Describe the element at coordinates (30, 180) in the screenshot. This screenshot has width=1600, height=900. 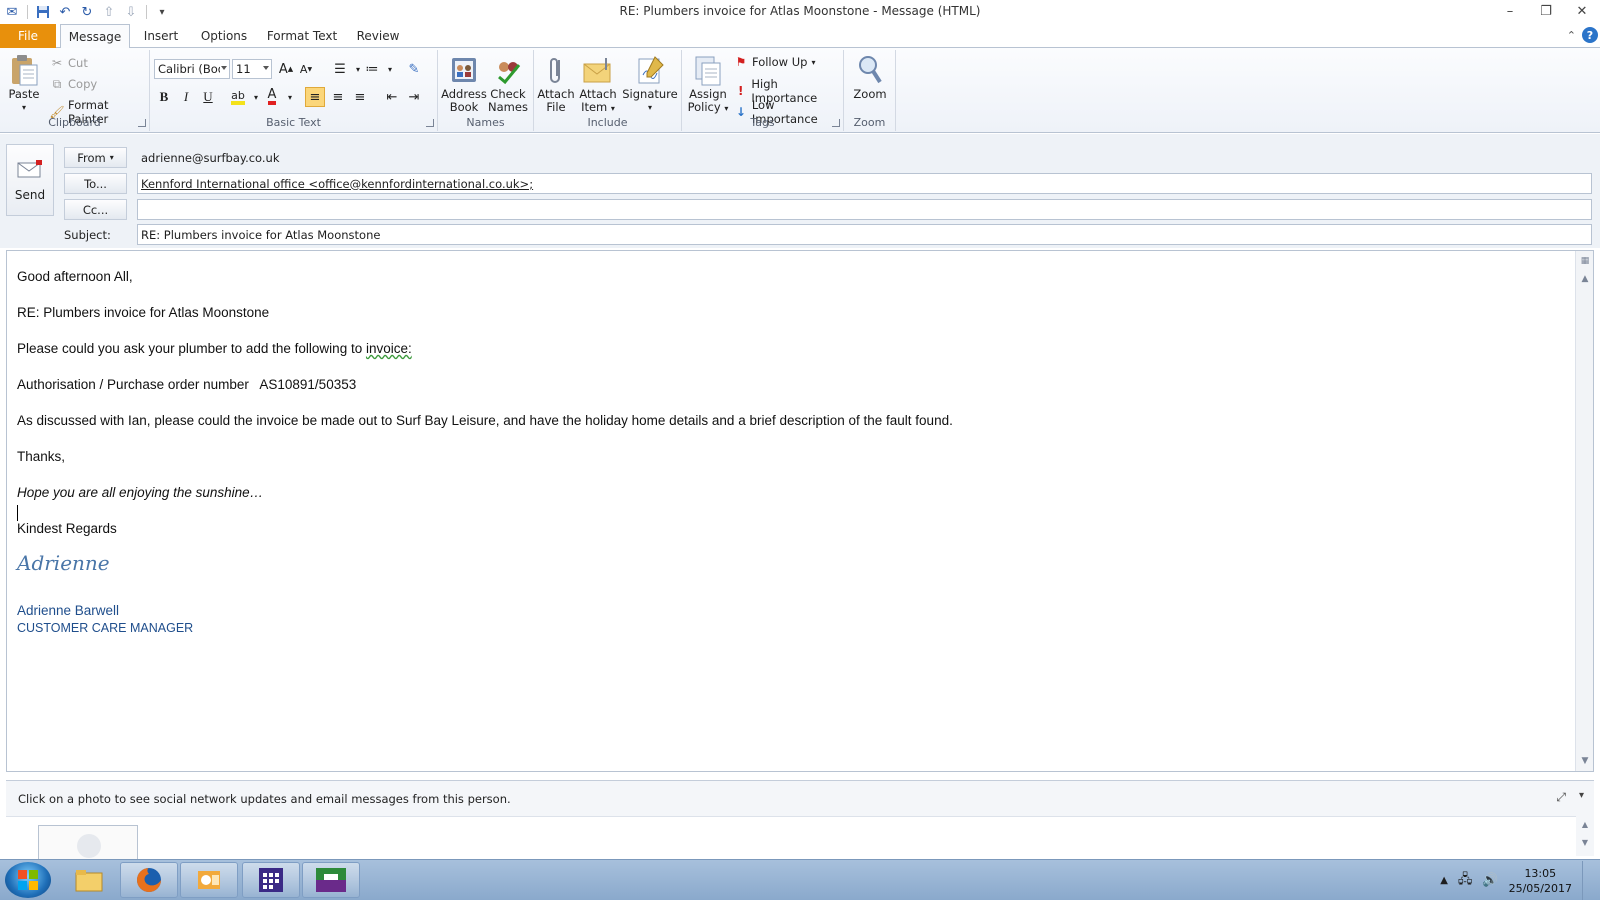
I see `send-button: Send` at that location.